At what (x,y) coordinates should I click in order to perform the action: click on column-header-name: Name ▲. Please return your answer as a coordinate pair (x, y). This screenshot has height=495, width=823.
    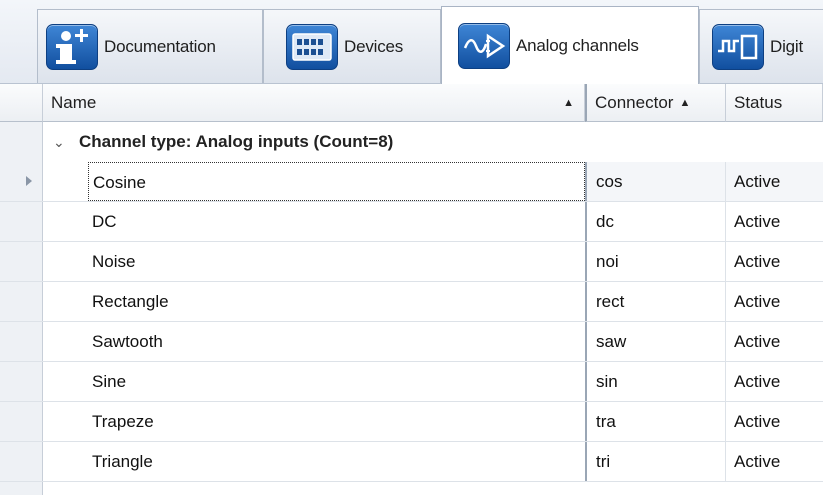
    Looking at the image, I should click on (314, 103).